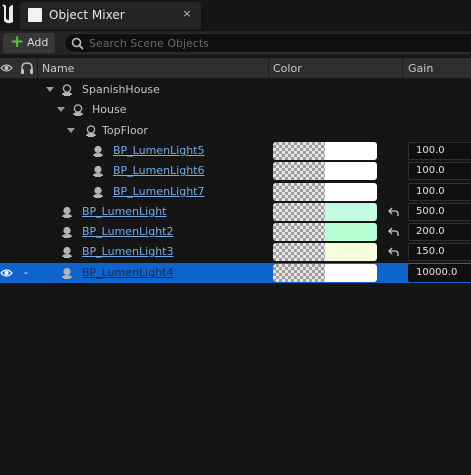 This screenshot has width=471, height=475. Describe the element at coordinates (235, 90) in the screenshot. I see `tree-folder-row: SpanishHouse` at that location.